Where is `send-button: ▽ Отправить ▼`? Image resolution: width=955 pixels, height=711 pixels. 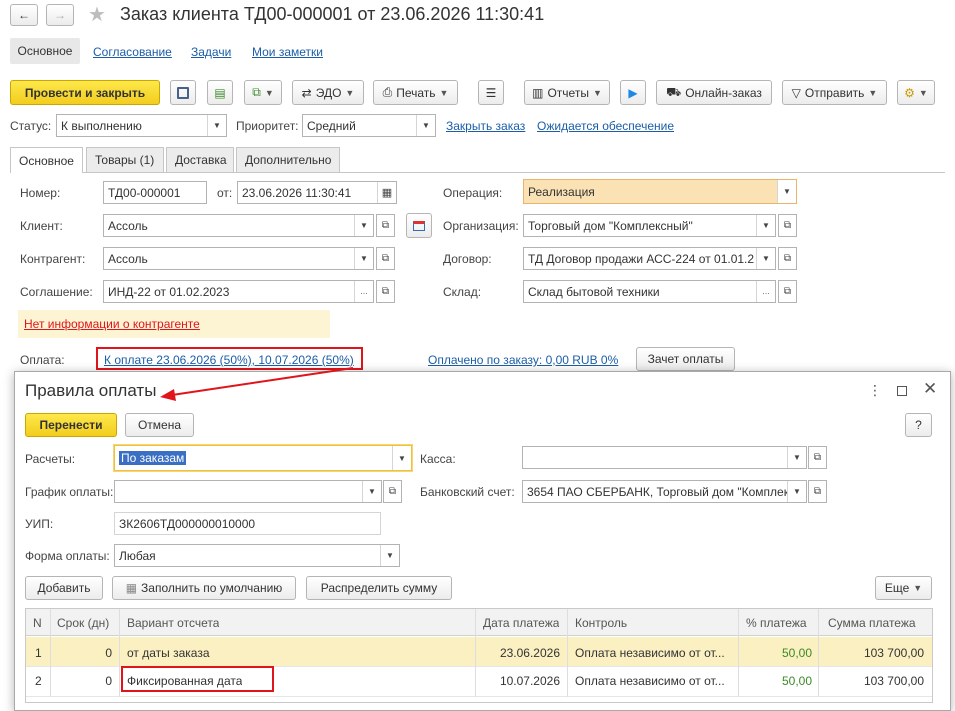
send-button: ▽ Отправить ▼ is located at coordinates (834, 92).